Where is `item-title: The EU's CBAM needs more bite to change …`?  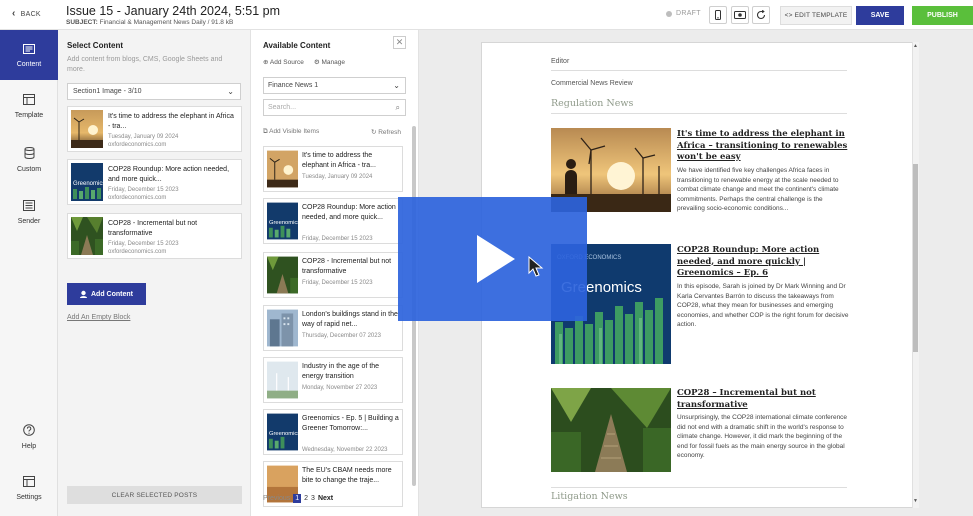
item-title: The EU's CBAM needs more bite to change … is located at coordinates (347, 475).